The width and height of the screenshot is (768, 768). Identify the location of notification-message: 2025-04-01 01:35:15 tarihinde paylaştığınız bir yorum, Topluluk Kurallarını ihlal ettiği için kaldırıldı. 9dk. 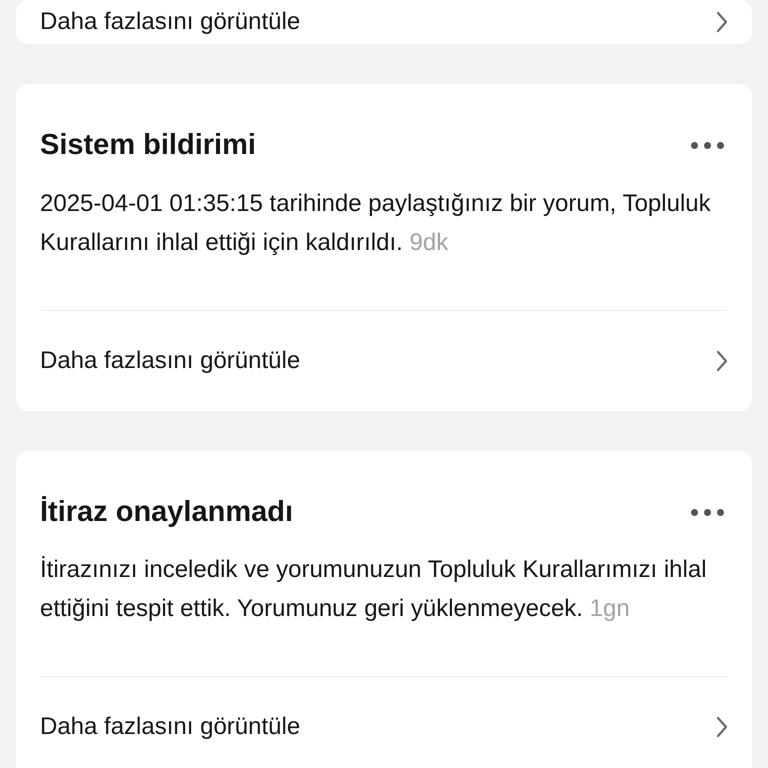
(384, 247).